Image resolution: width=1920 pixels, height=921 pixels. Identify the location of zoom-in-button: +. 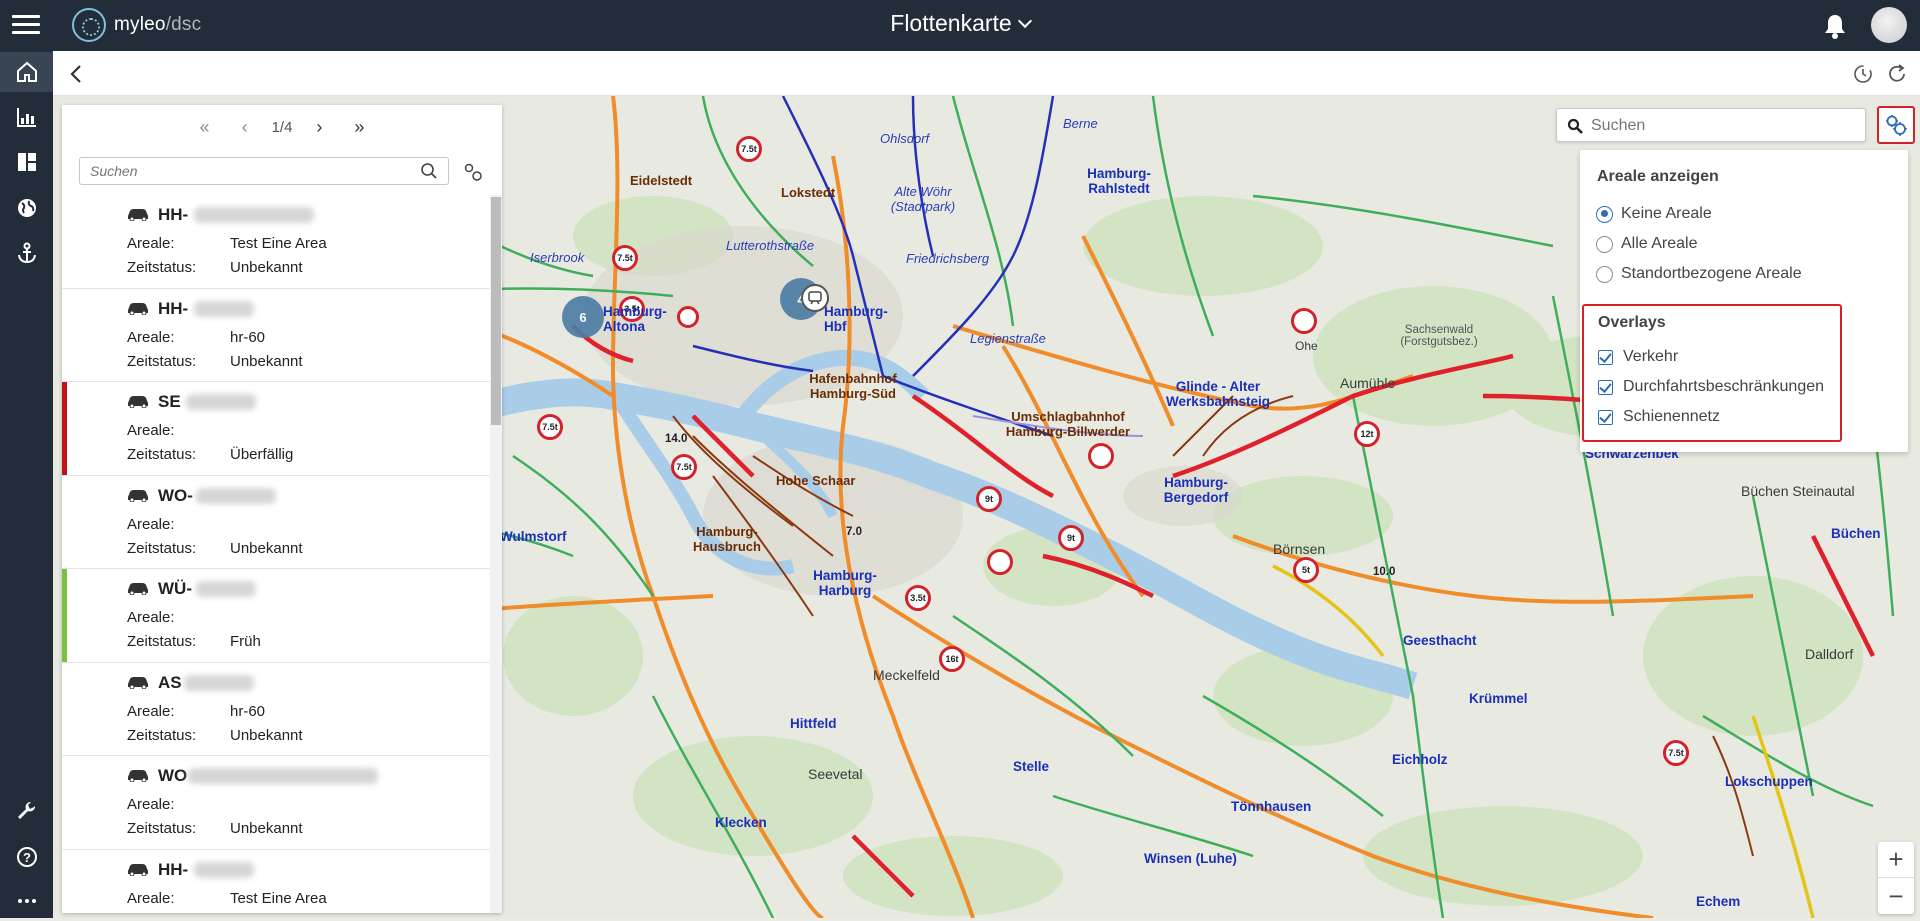
(1896, 860).